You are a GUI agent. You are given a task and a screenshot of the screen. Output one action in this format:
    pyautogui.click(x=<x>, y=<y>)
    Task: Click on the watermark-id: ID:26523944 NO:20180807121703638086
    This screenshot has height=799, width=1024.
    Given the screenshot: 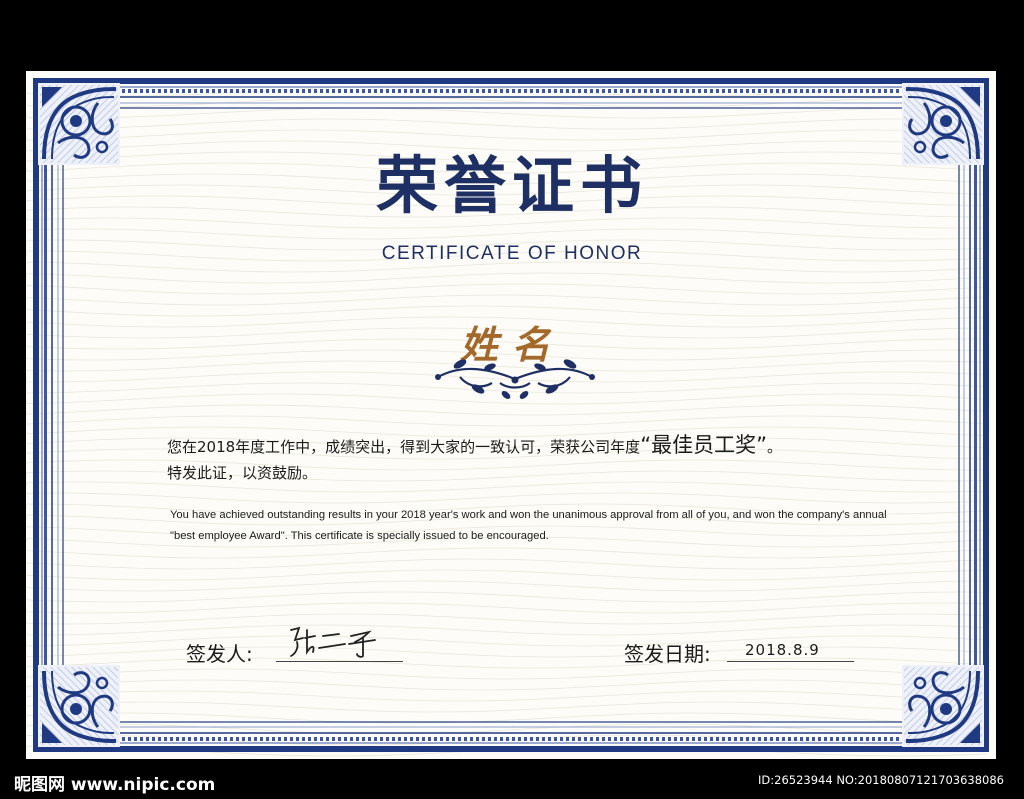 What is the action you would take?
    pyautogui.click(x=881, y=780)
    